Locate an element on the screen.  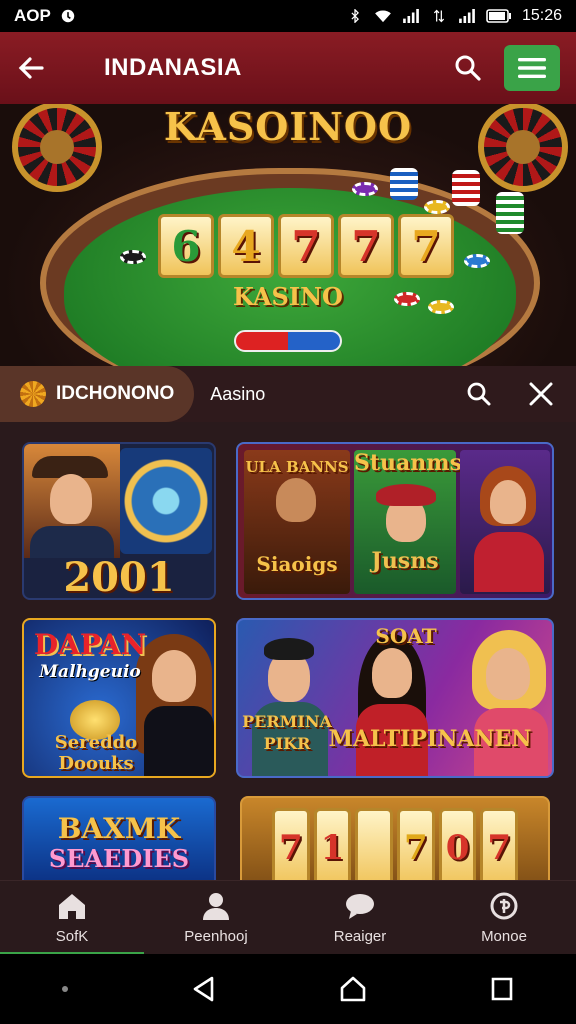
wifi-icon is located at coordinates (383, 16).